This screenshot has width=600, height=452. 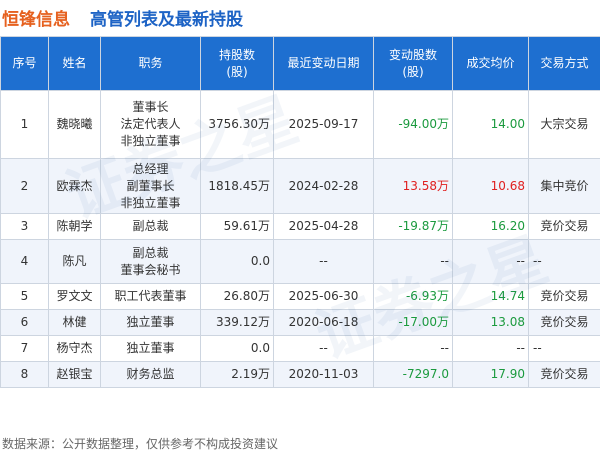 I want to click on page-header: 恒锋信息 高管列表及最新持股, so click(x=300, y=18).